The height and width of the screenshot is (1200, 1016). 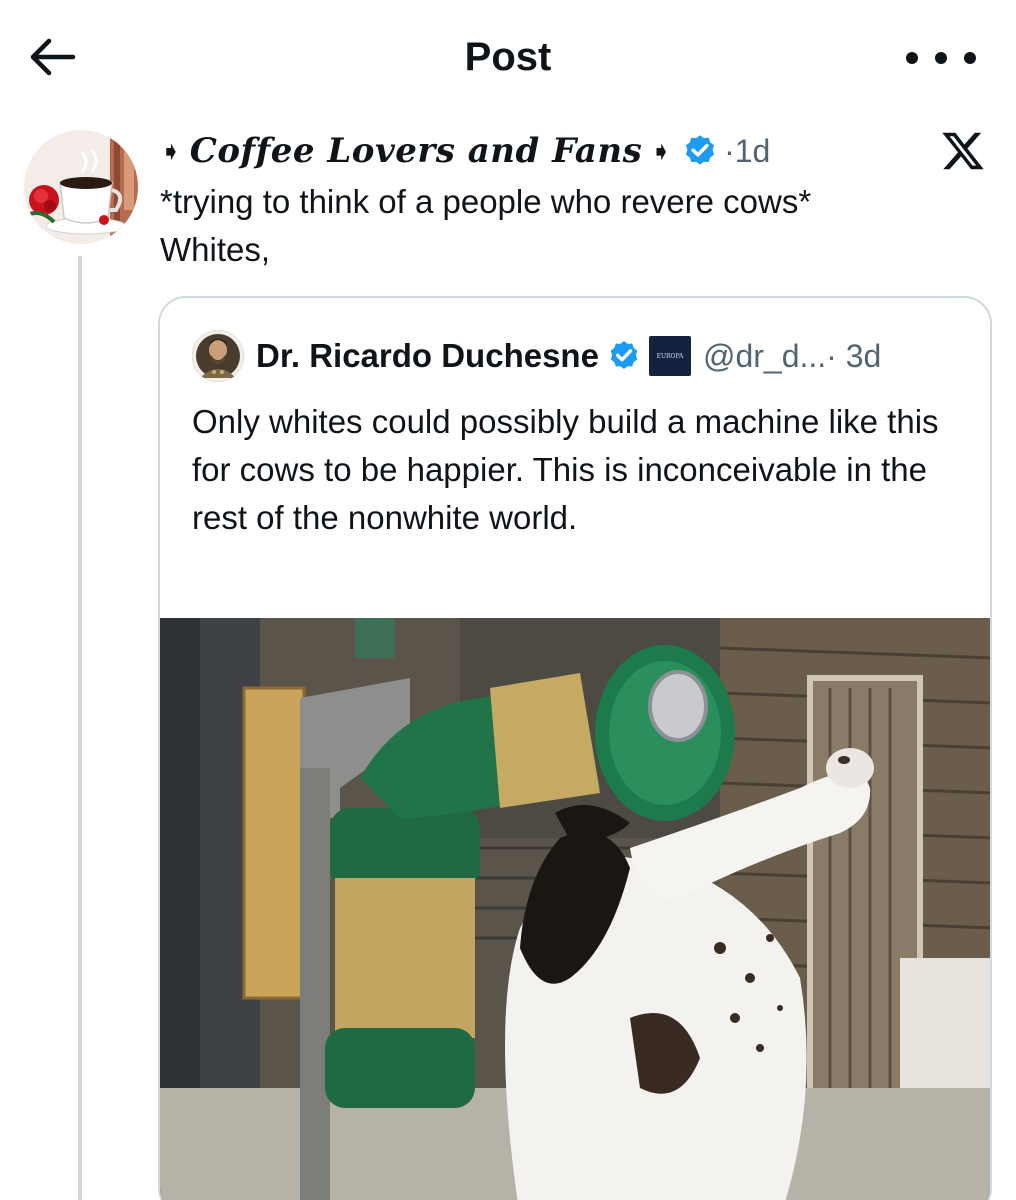 What do you see at coordinates (416, 151) in the screenshot?
I see `display-name: Coffee Lovers and Fans` at bounding box center [416, 151].